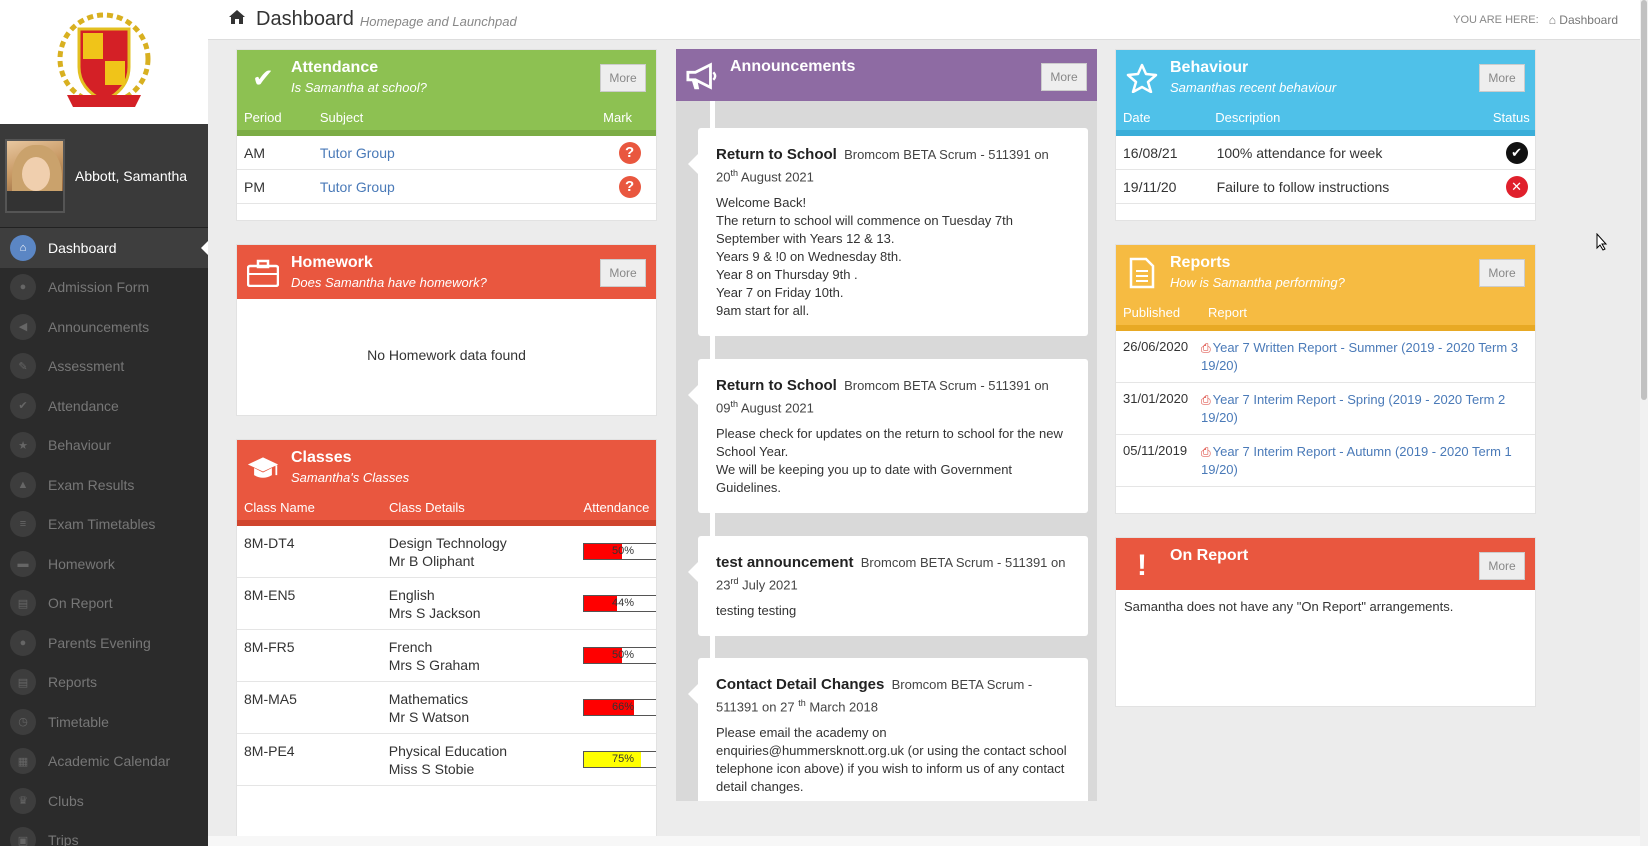 The image size is (1648, 846). What do you see at coordinates (99, 642) in the screenshot?
I see `sidebar-item-label: Parents Evening` at bounding box center [99, 642].